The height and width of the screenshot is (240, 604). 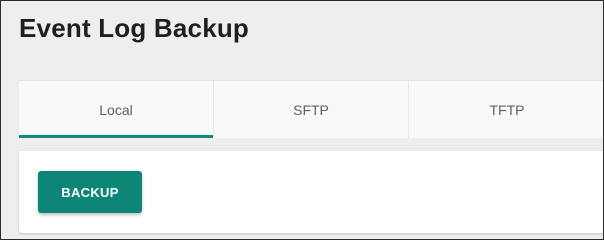 I want to click on tab-tftp-label: TFTP, so click(x=507, y=109).